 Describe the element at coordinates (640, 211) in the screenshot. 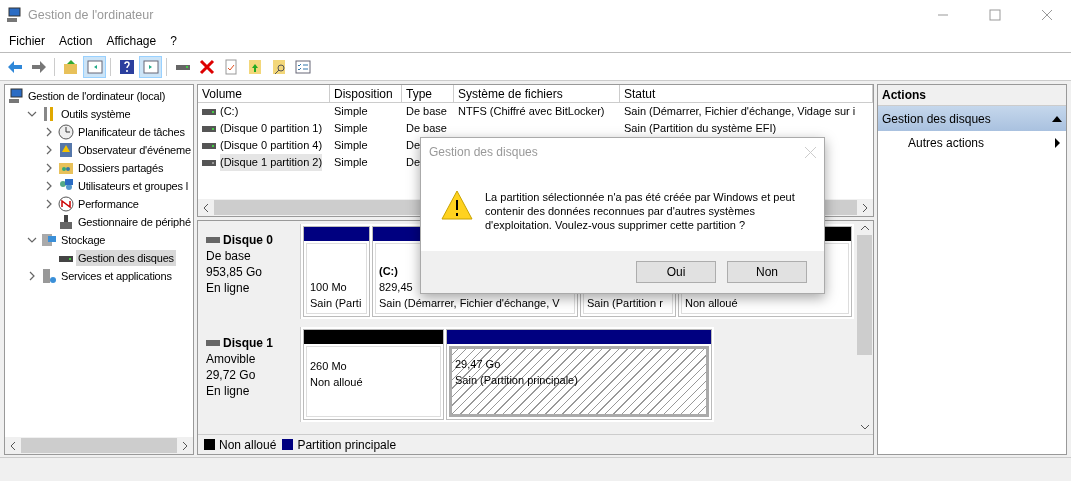

I see `dialog-message: La partition sélectionnée n'a pas été créée par Windows et peut contenir des données reconnues par d'autres systèmes d'exploitation. Voulez-vous supprimer cette partition ?` at that location.